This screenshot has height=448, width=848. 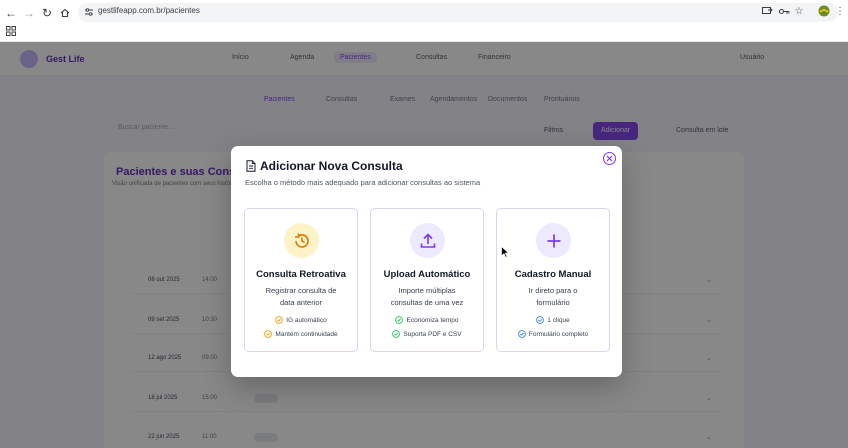 I want to click on url-text: gestlifeapp.com.br/pacientes, so click(x=149, y=10).